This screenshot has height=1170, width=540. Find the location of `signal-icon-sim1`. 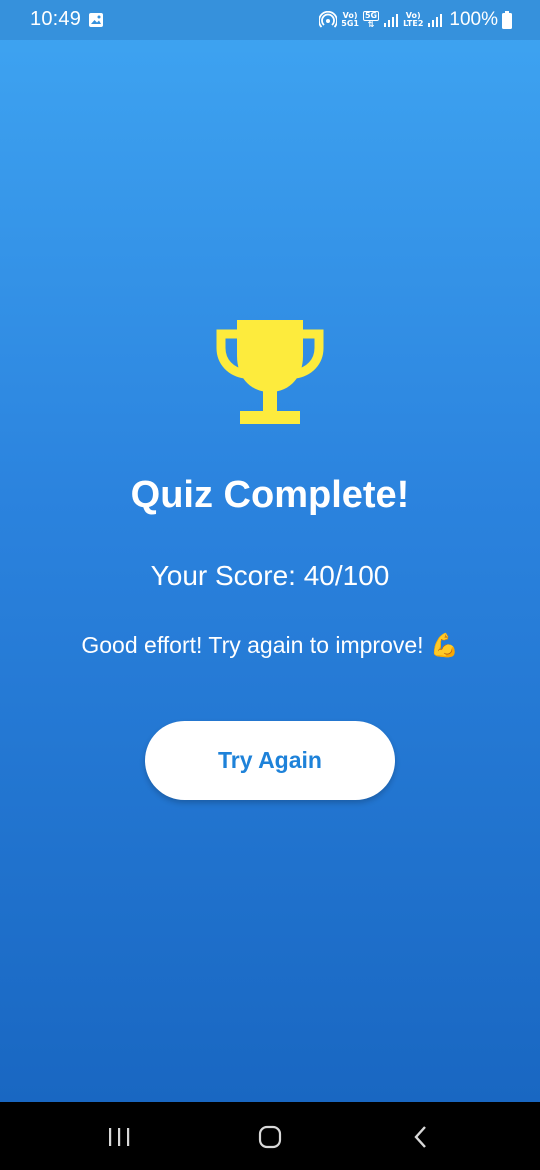

signal-icon-sim1 is located at coordinates (391, 20).